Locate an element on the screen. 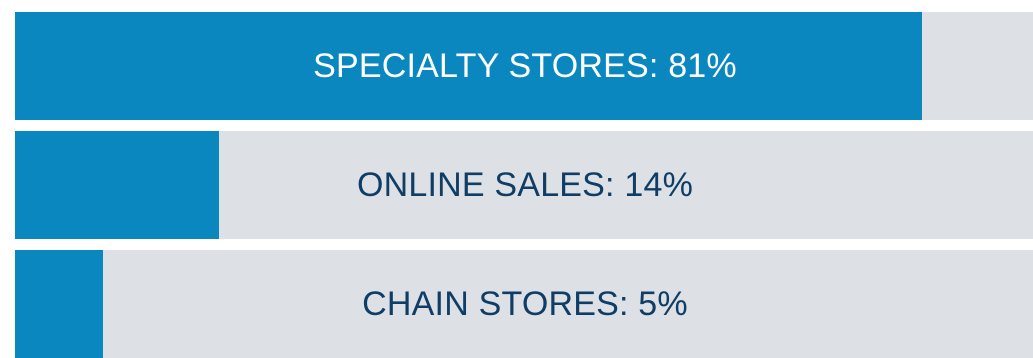 The width and height of the screenshot is (1033, 358). bar-value-label: ONLINE SALES: 14% is located at coordinates (525, 184).